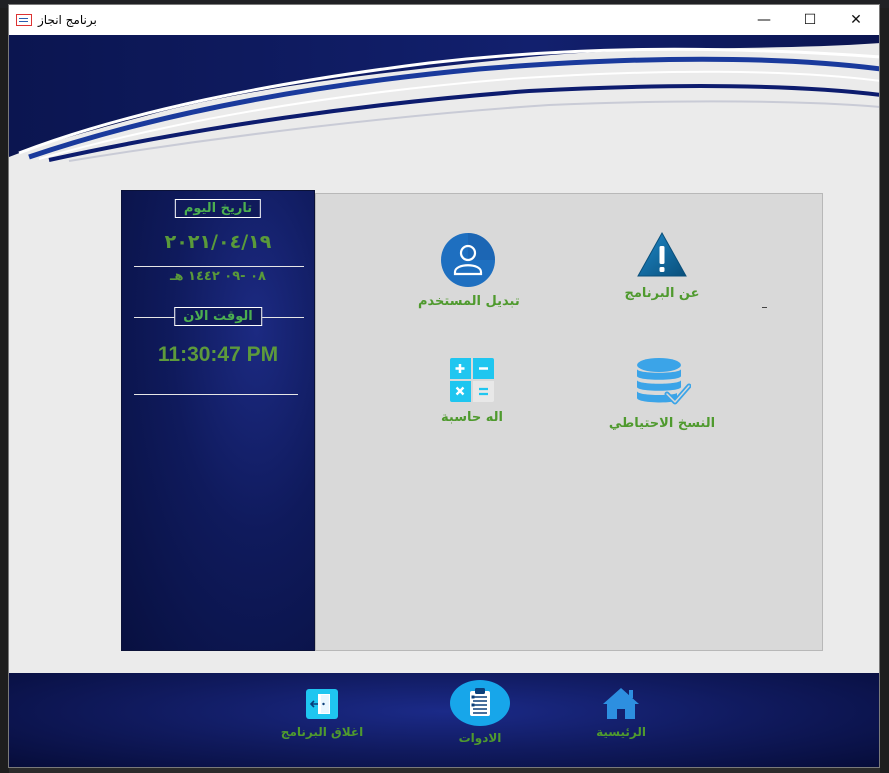 Image resolution: width=889 pixels, height=773 pixels. Describe the element at coordinates (24, 20) in the screenshot. I see `app-form-icon` at that location.